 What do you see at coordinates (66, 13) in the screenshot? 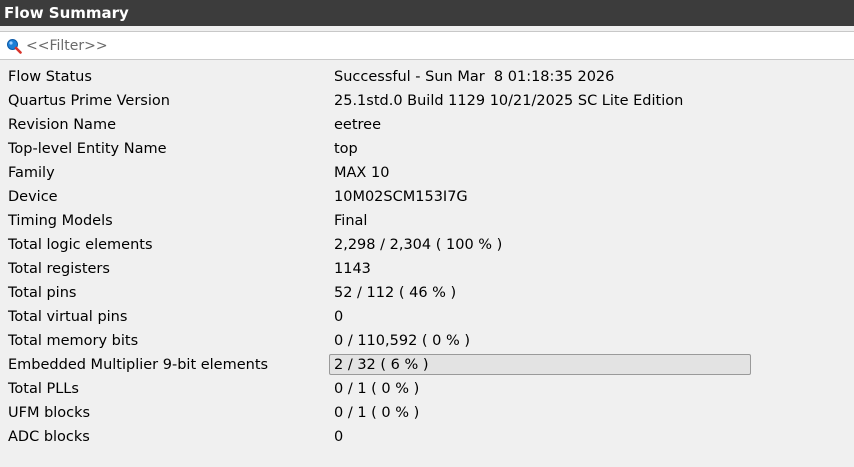
I see `panel-title: Flow Summary` at bounding box center [66, 13].